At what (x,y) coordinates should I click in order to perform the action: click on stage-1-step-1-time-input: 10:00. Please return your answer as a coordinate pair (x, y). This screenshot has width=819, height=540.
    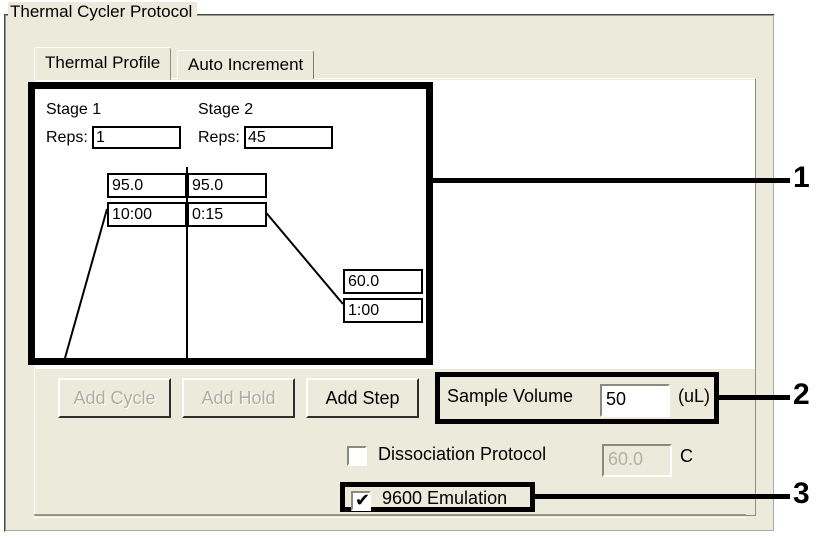
    Looking at the image, I should click on (147, 214).